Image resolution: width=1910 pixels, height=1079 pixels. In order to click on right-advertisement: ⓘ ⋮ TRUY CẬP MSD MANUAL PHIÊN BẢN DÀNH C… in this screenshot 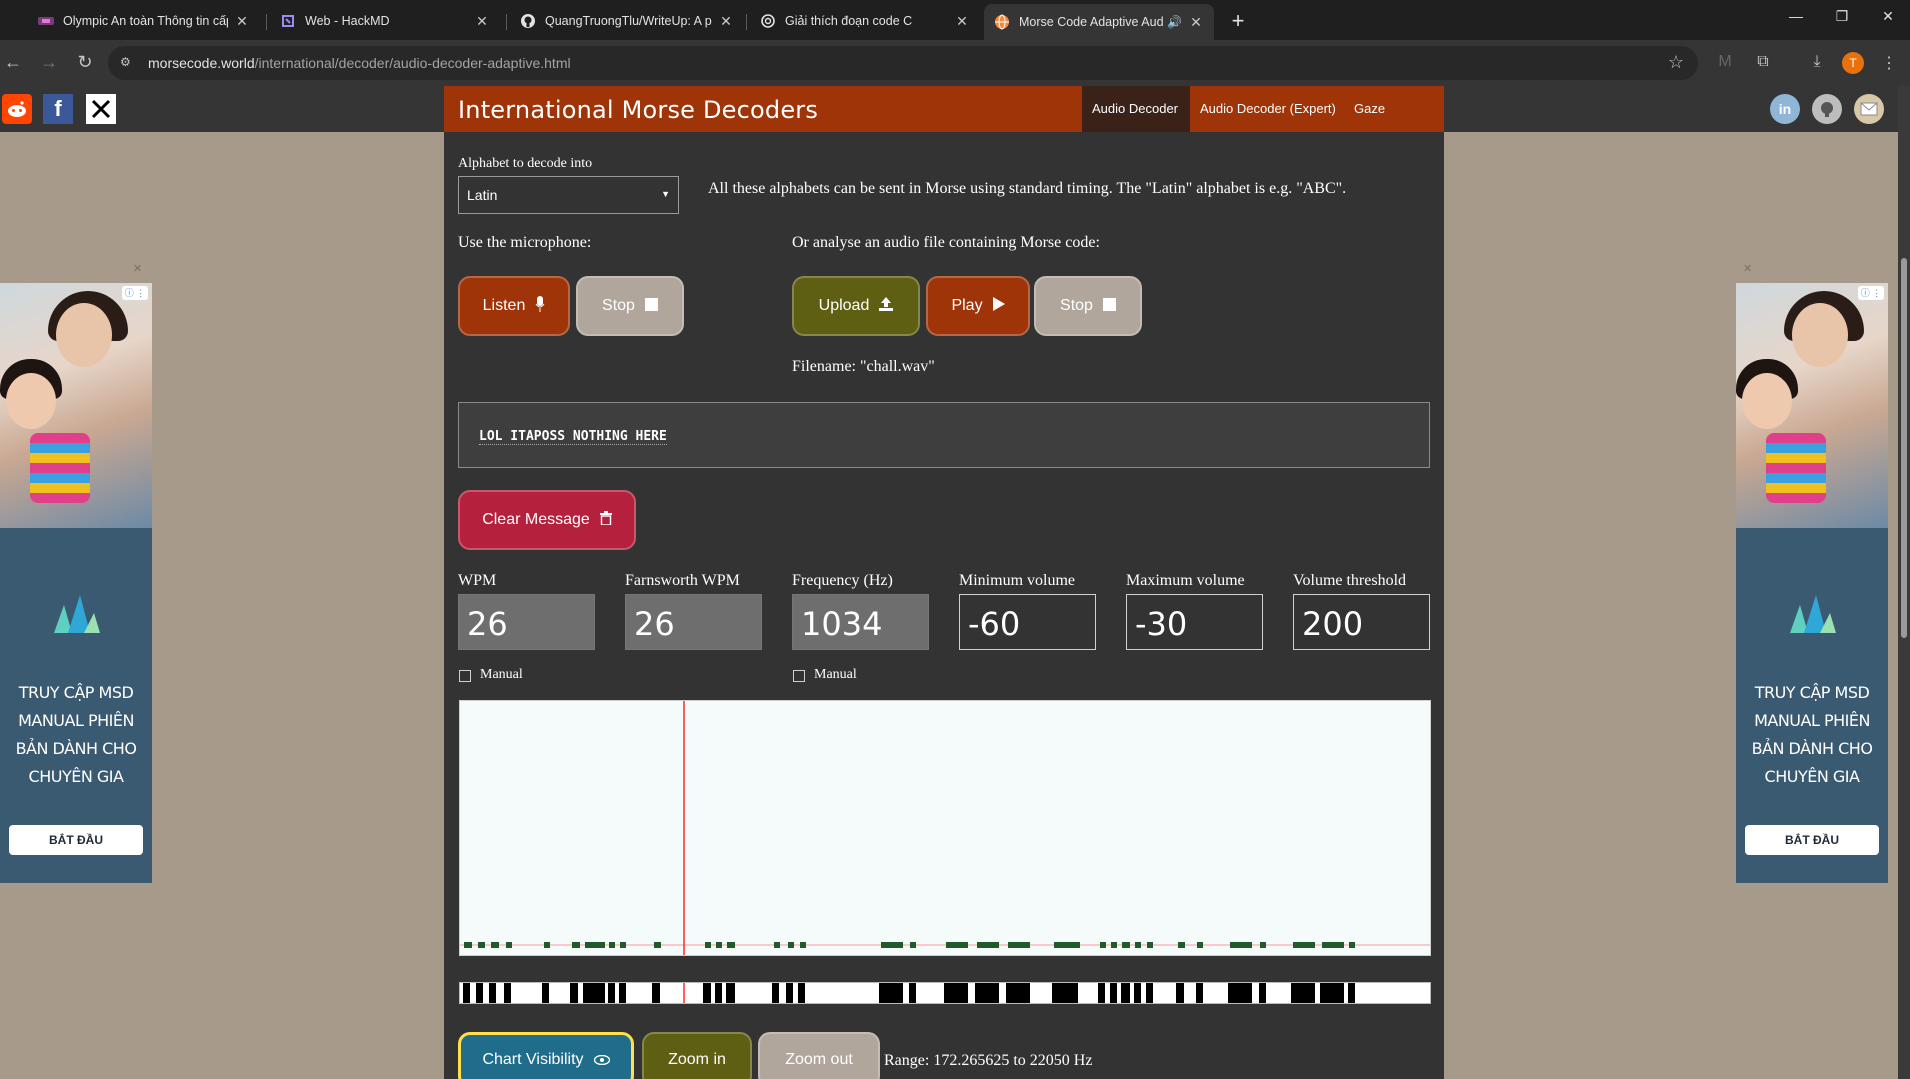, I will do `click(1812, 583)`.